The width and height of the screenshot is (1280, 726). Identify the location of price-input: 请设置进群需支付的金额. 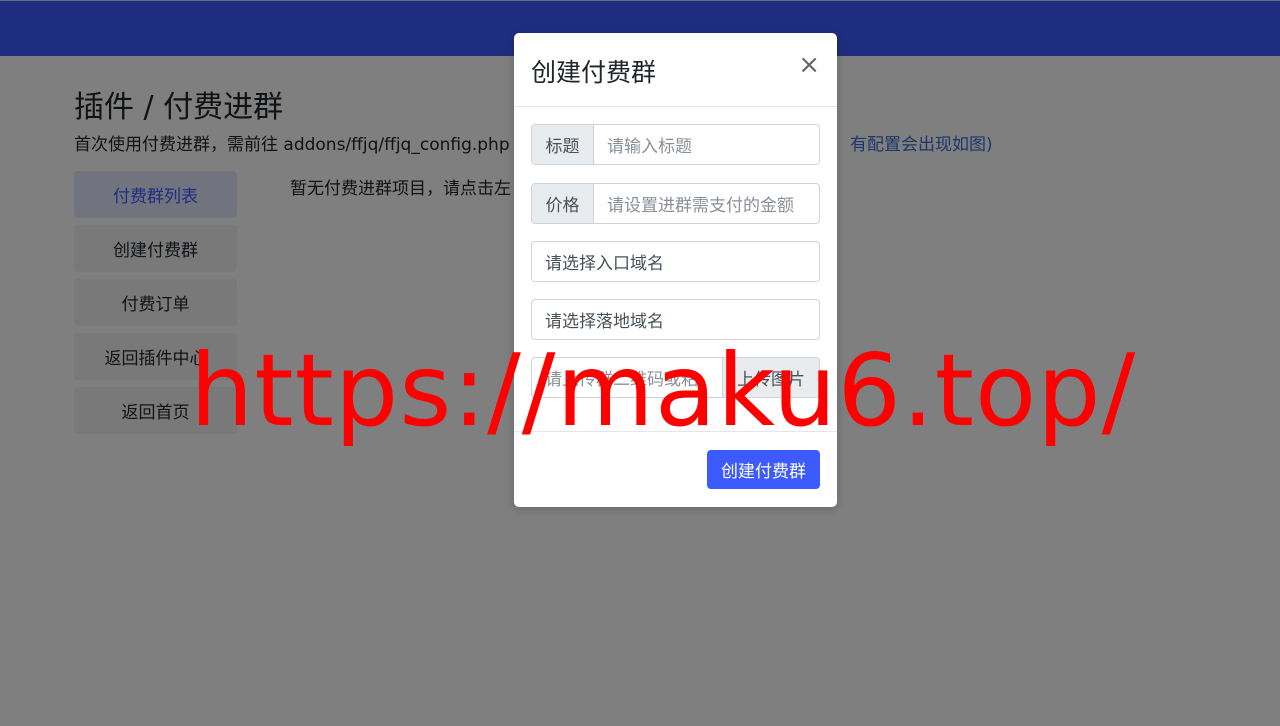
(706, 203).